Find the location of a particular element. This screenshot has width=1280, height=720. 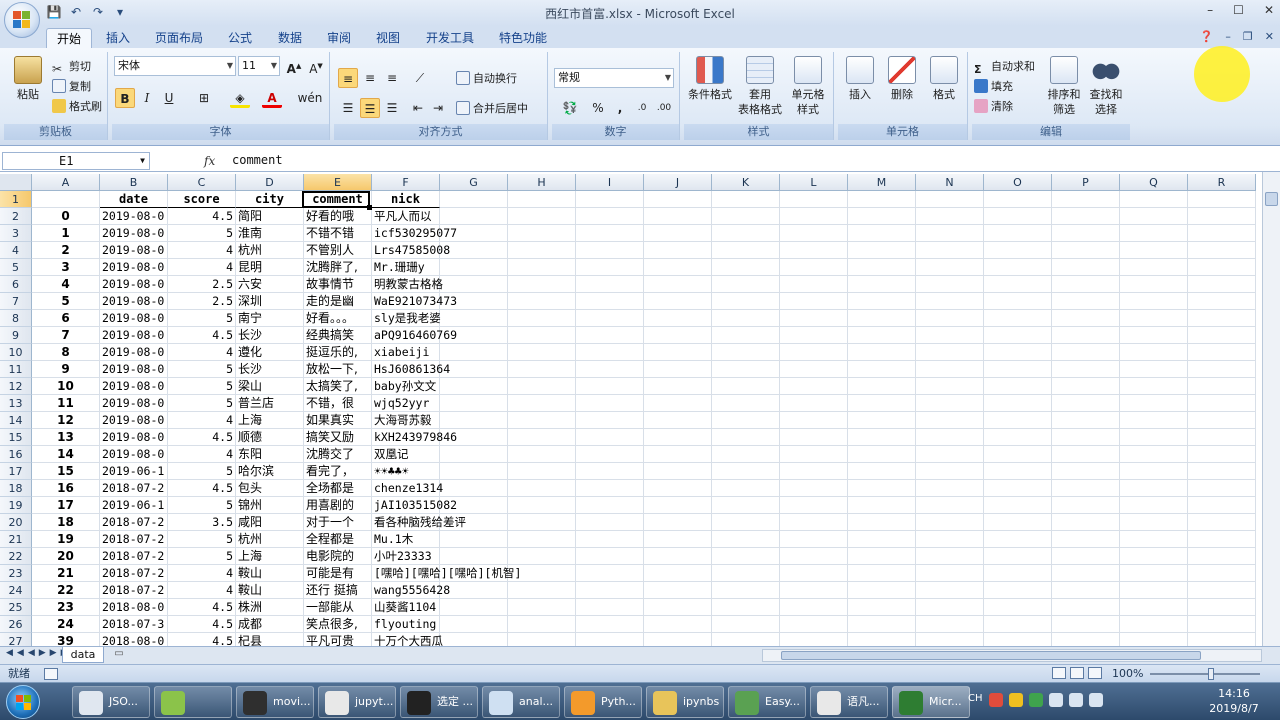

row-header: 27 is located at coordinates (16, 639).